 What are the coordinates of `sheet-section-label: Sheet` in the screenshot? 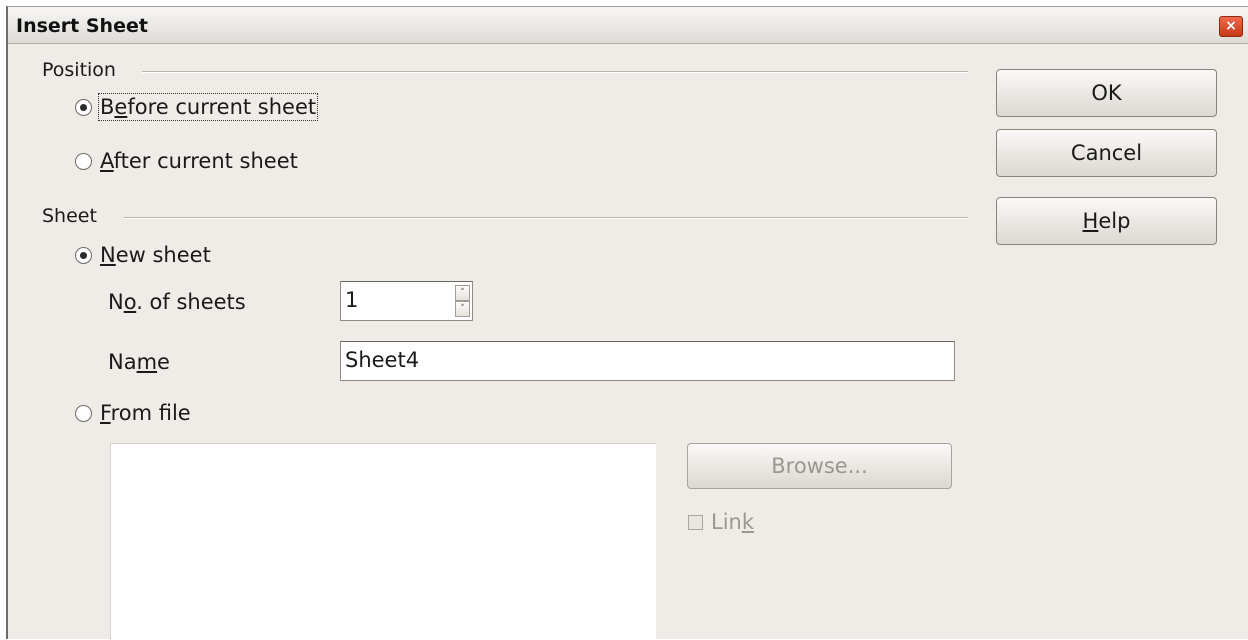 It's located at (69, 216).